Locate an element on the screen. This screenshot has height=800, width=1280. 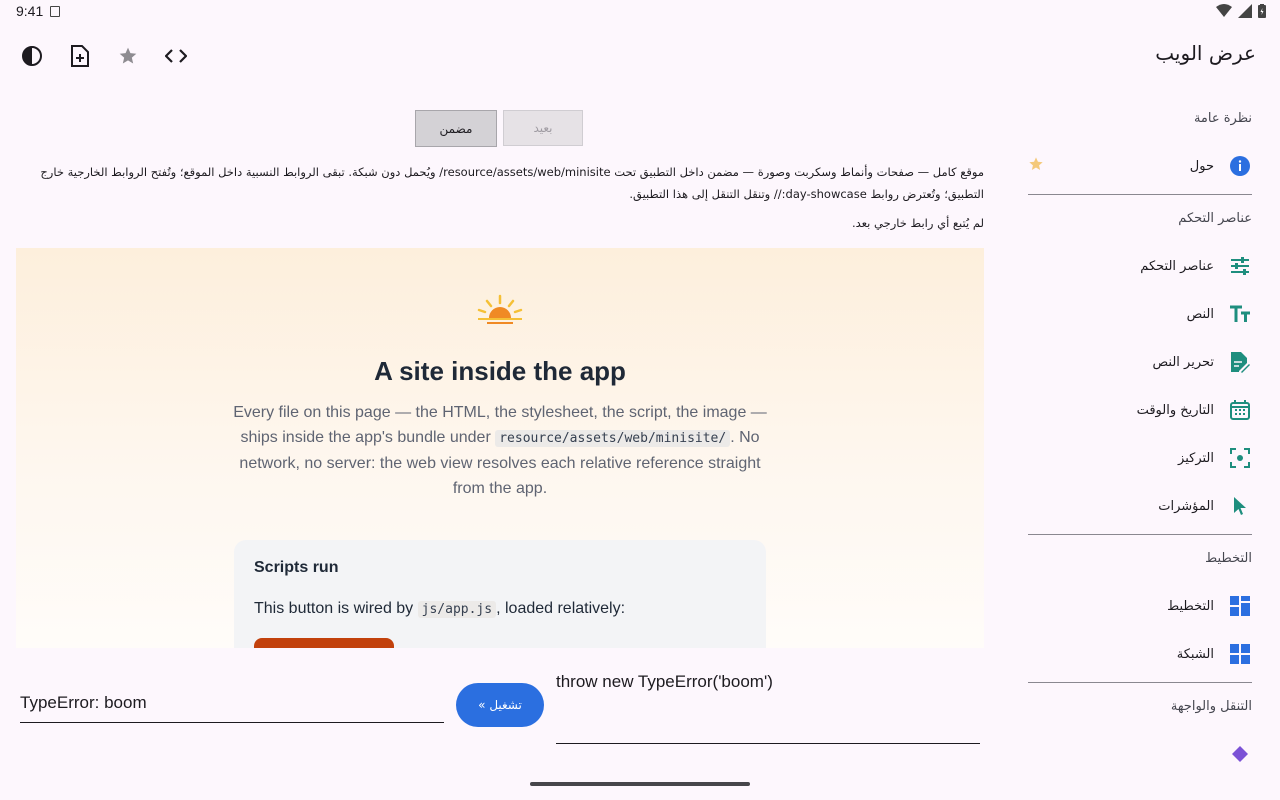
sidebar-item-controls: عناصر التحكم is located at coordinates (1140, 266).